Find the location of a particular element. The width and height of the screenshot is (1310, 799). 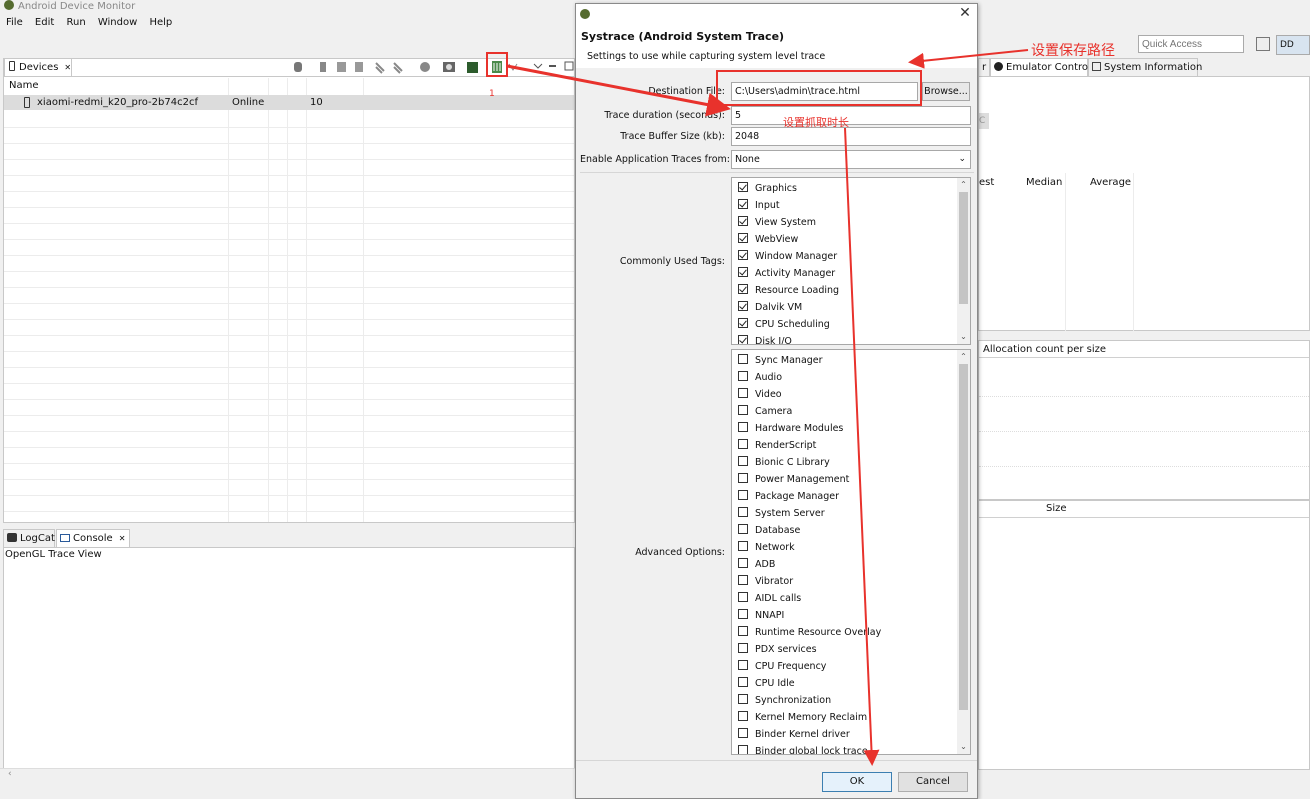

tag-checkbox-item: Activity Manager is located at coordinates (786, 273).